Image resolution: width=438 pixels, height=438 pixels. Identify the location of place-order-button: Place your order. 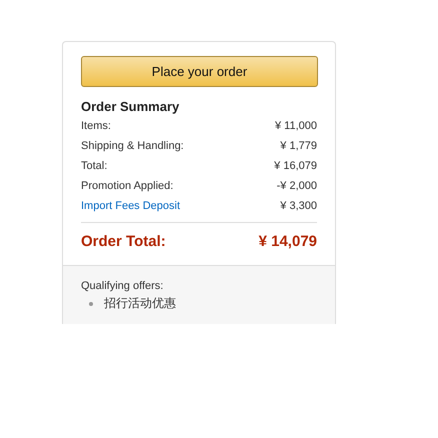
(199, 71).